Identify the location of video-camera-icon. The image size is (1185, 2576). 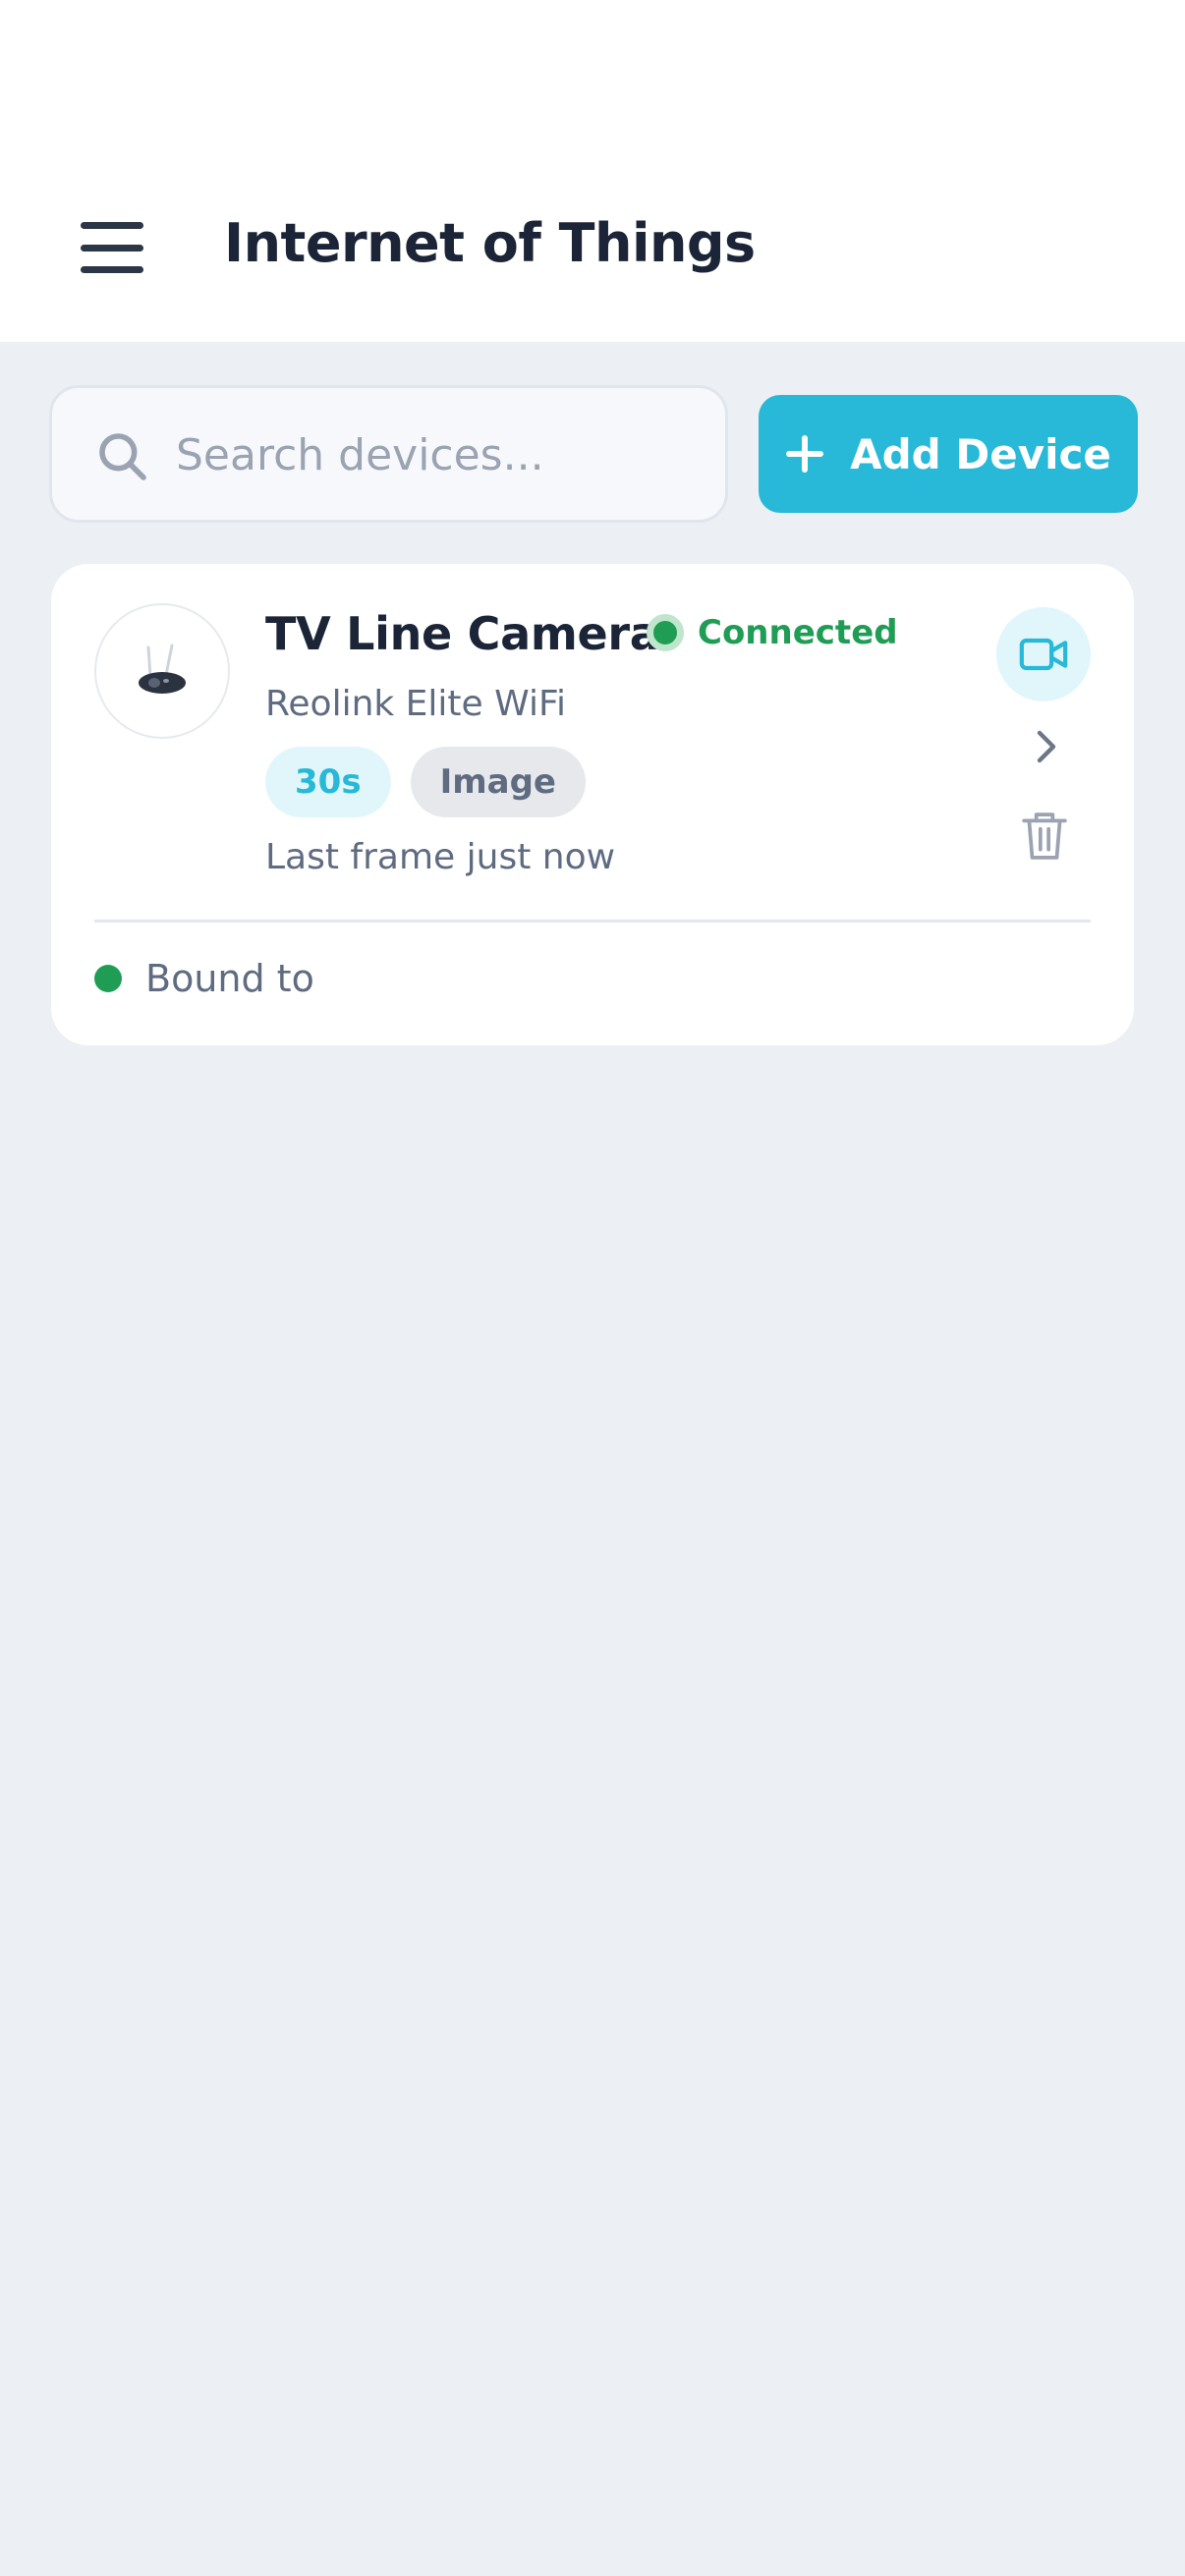
(1044, 654).